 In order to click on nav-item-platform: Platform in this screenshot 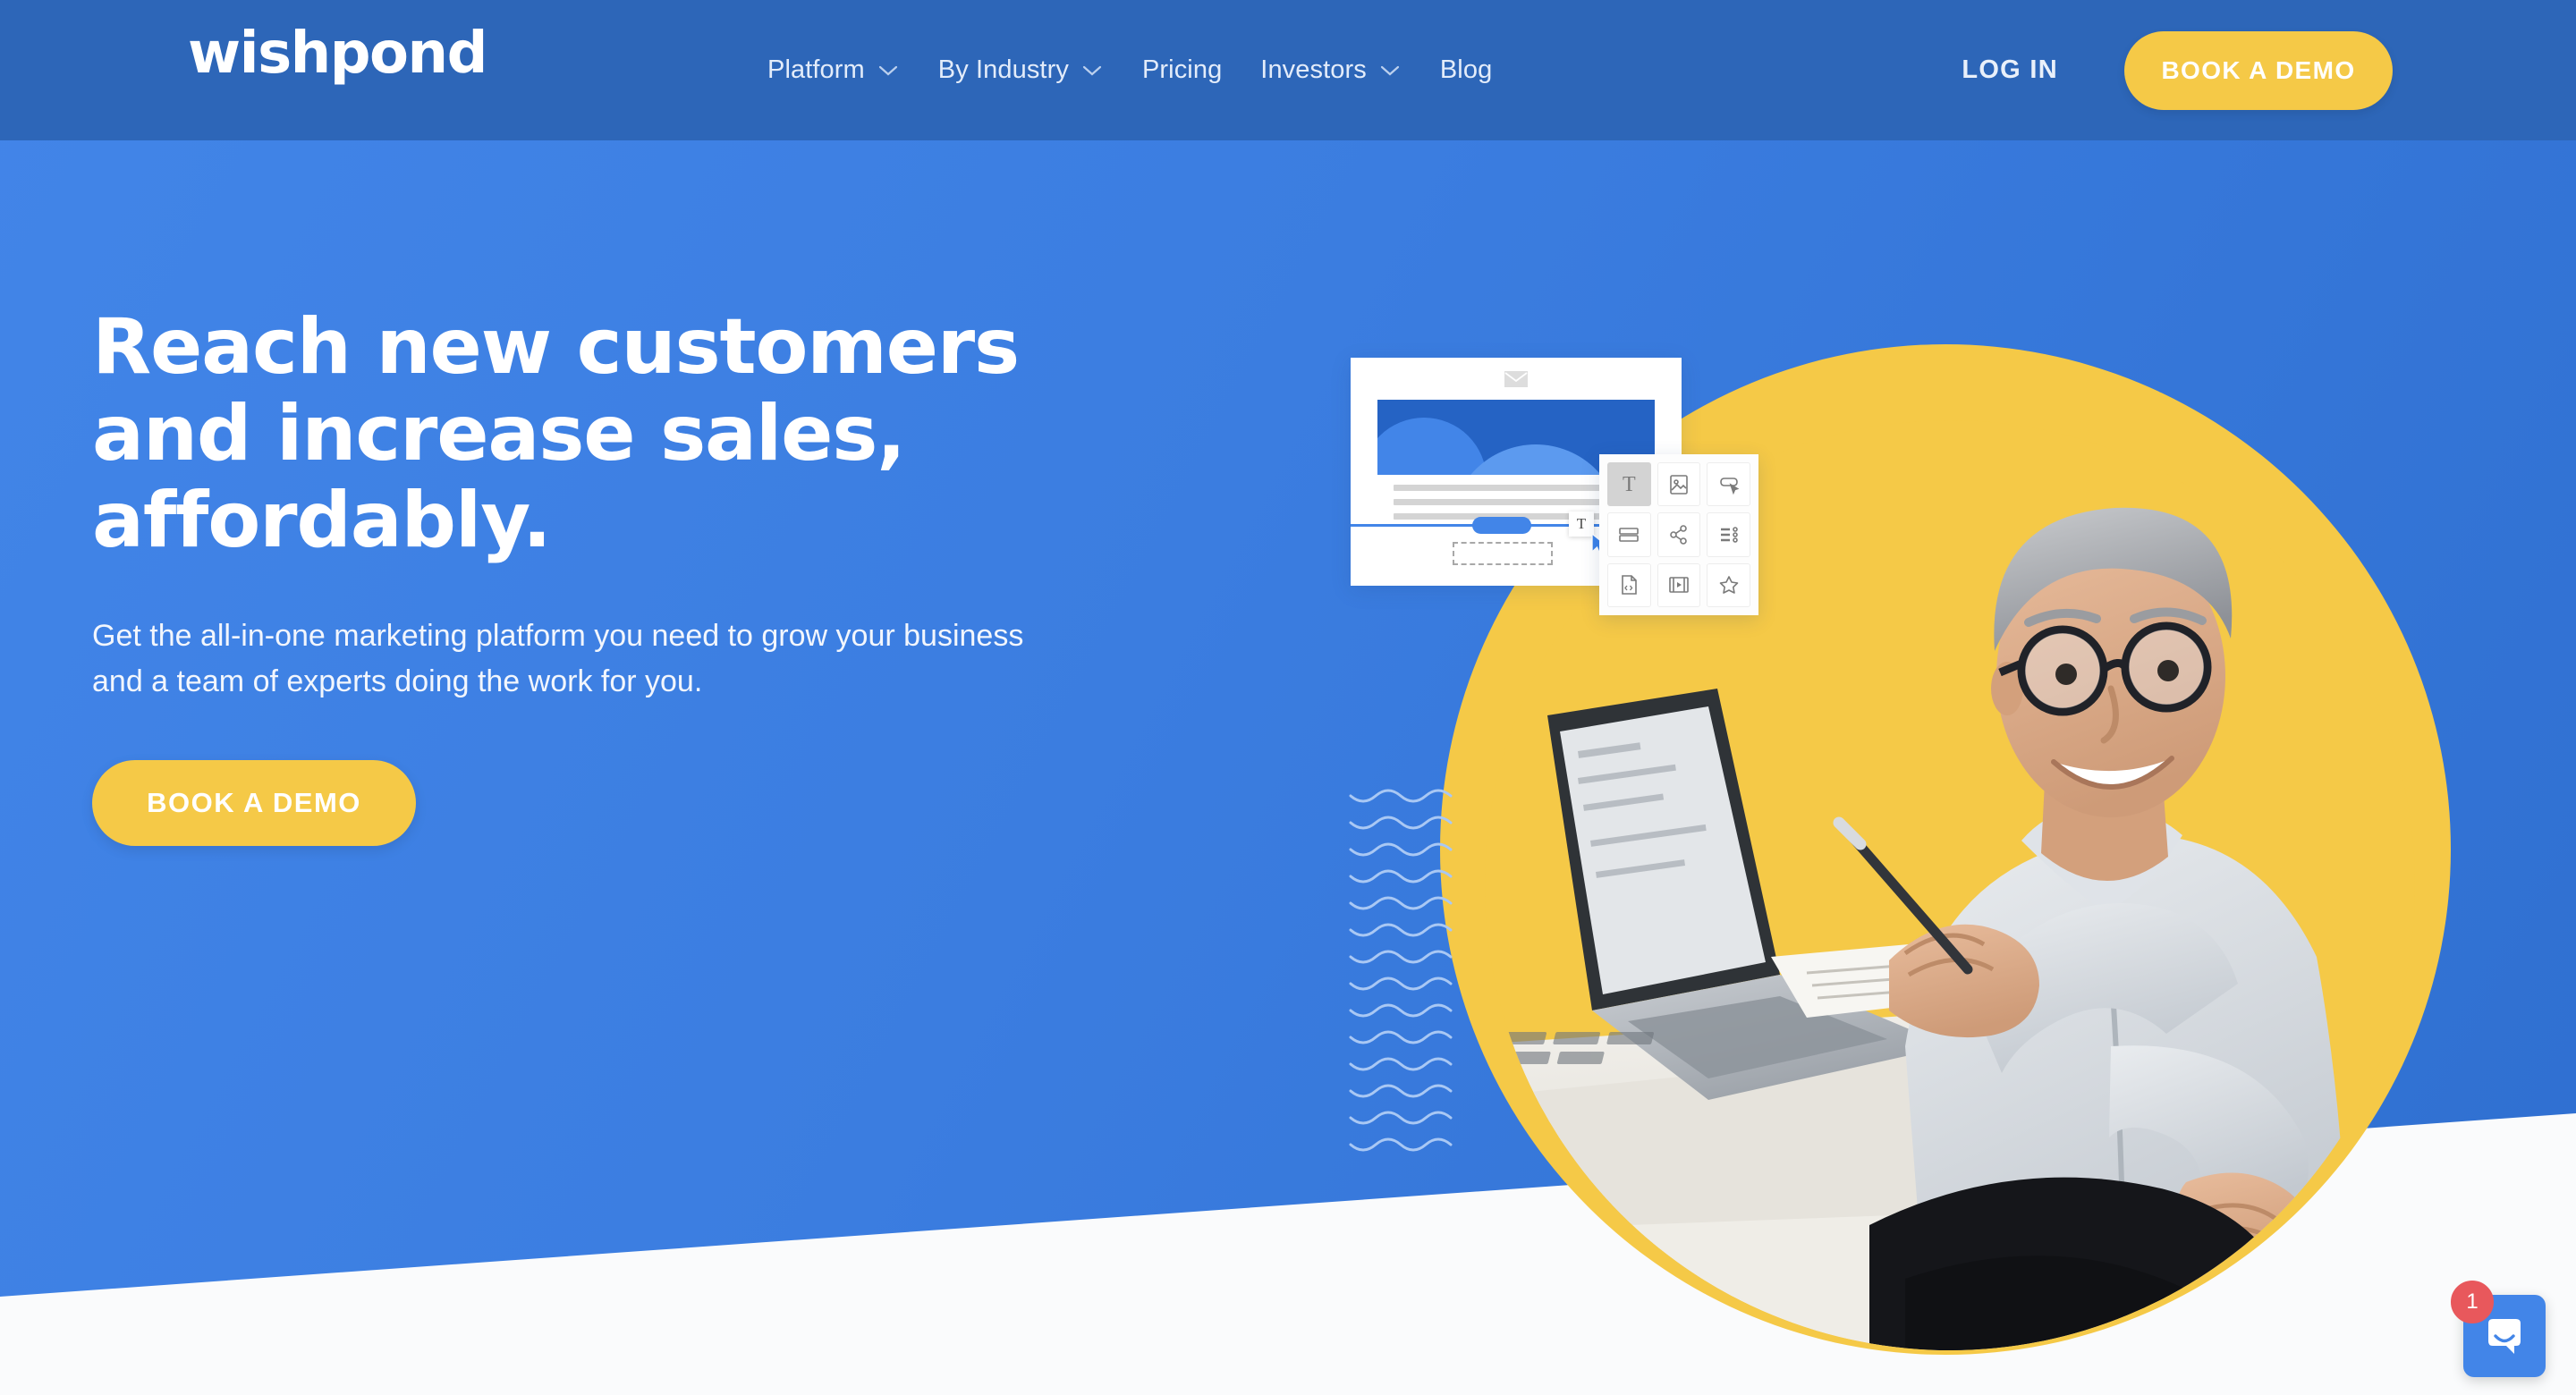, I will do `click(833, 70)`.